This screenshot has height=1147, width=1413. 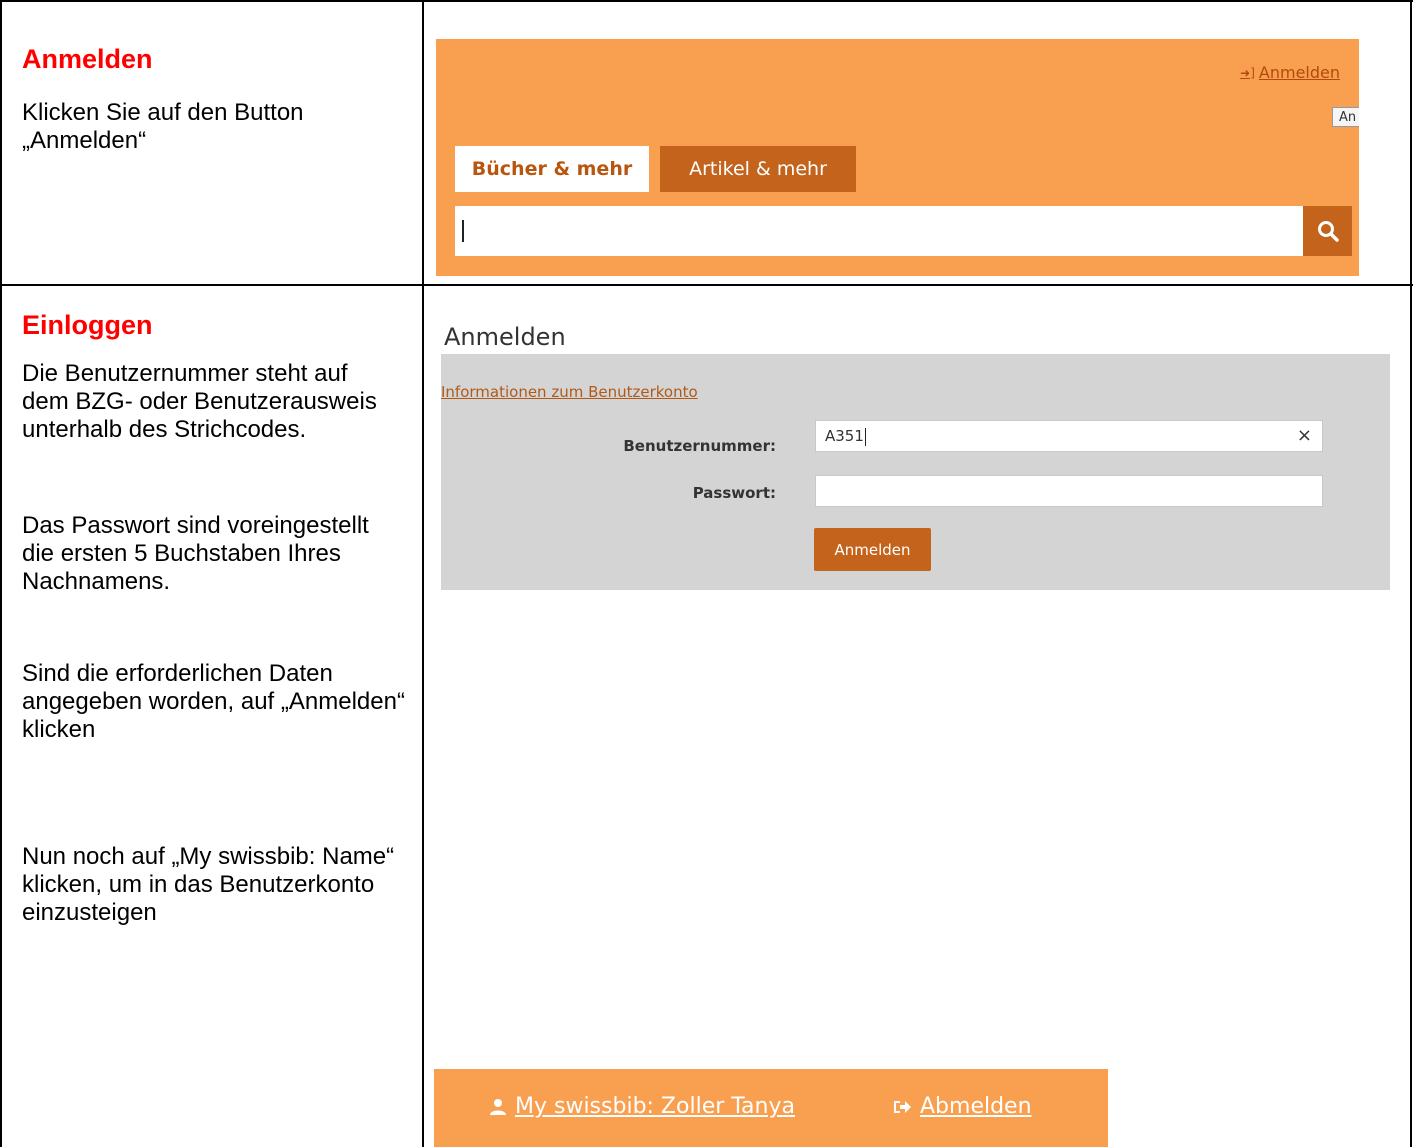 What do you see at coordinates (1411, 573) in the screenshot?
I see `table-border-right` at bounding box center [1411, 573].